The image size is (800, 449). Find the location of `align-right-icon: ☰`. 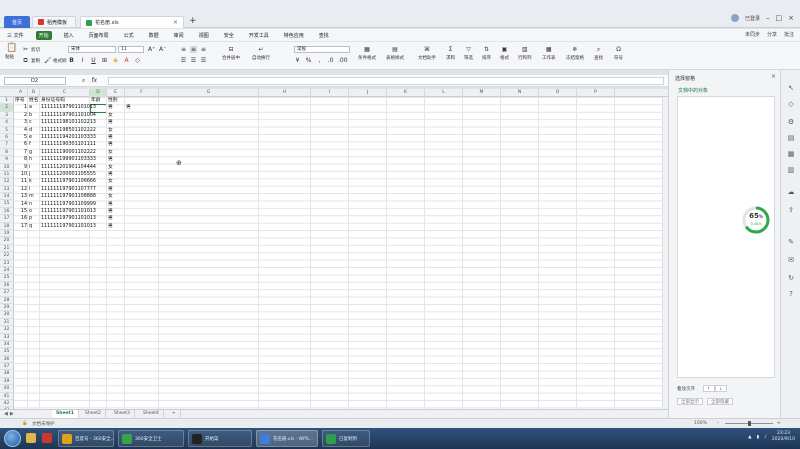

align-right-icon: ☰ is located at coordinates (203, 60).